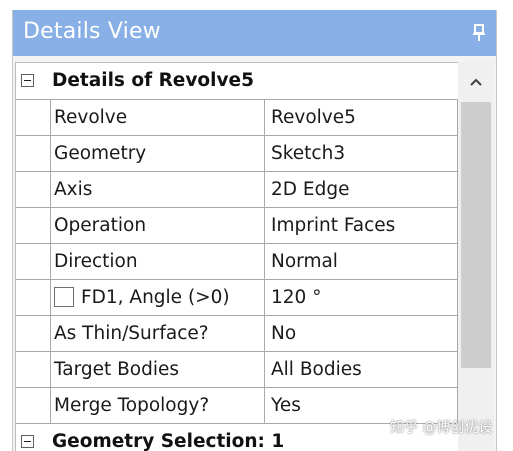 The height and width of the screenshot is (451, 513). I want to click on panel-title: Details View, so click(92, 31).